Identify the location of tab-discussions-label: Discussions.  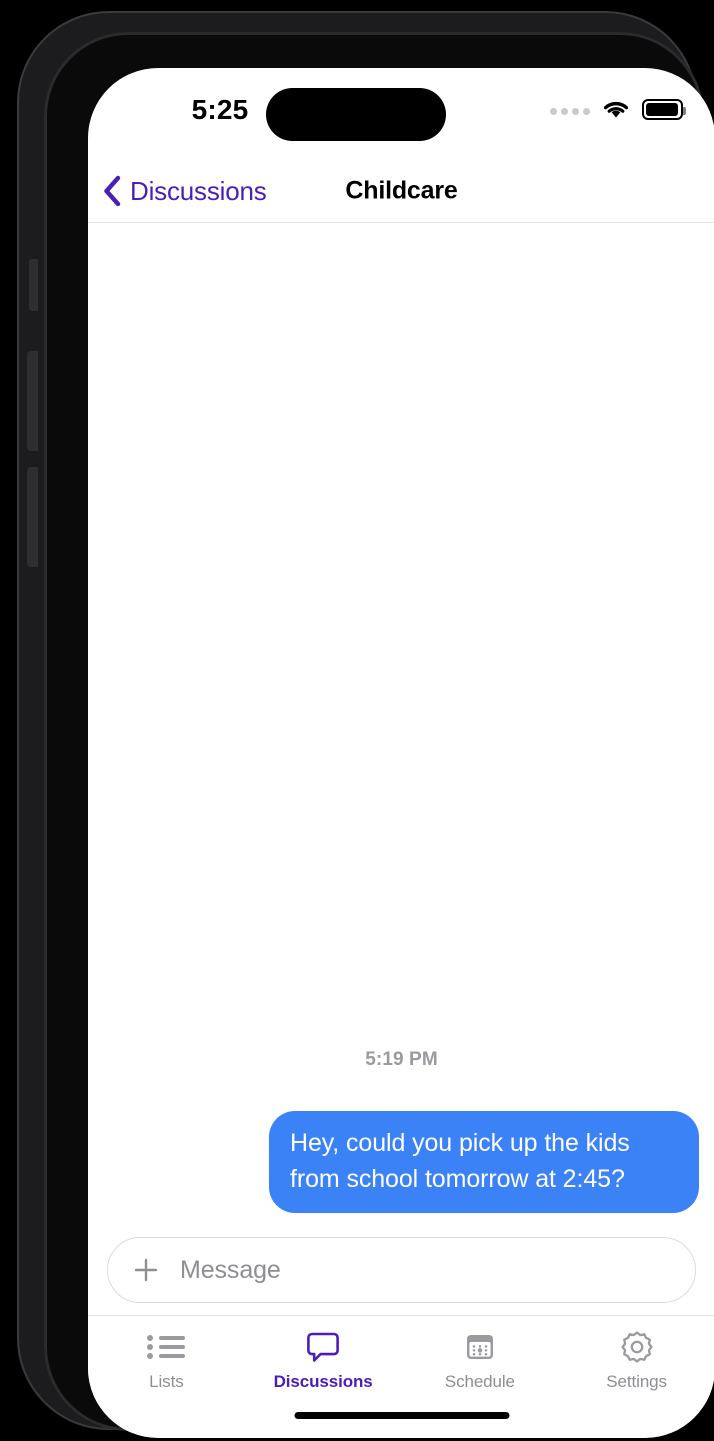
(323, 1381).